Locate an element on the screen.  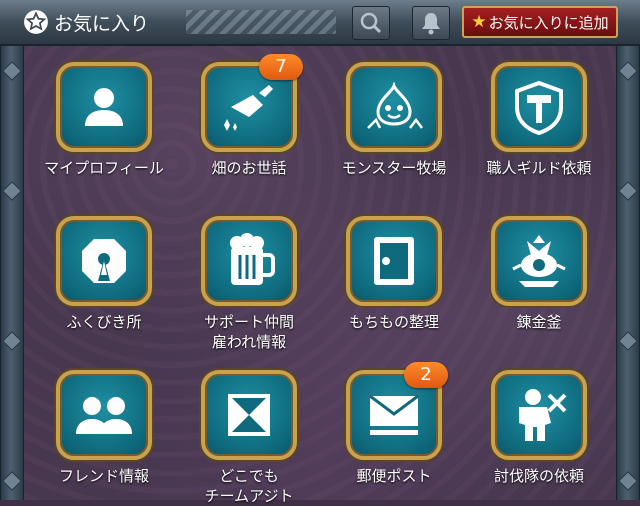
tile-support-companion: サポート仲間 雇われ情報 is located at coordinates (249, 284).